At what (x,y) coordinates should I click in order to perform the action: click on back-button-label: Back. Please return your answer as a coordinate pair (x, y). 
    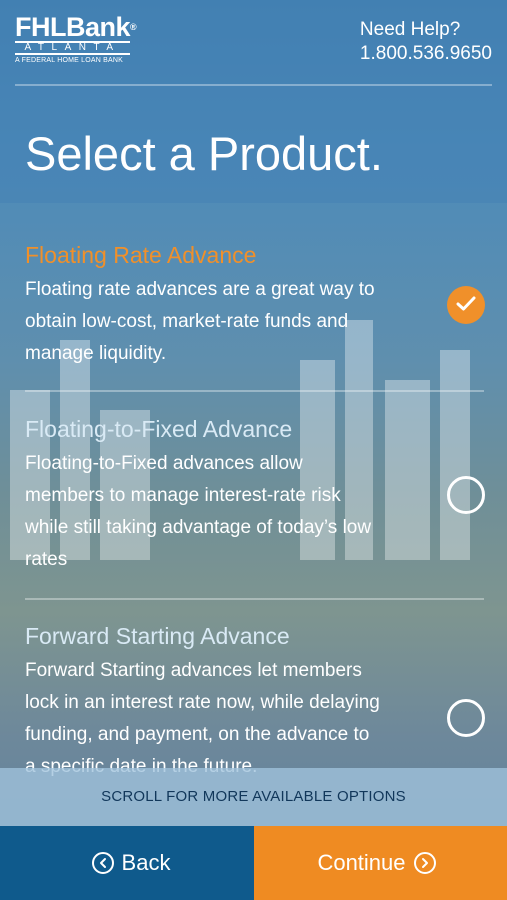
    Looking at the image, I should click on (146, 862).